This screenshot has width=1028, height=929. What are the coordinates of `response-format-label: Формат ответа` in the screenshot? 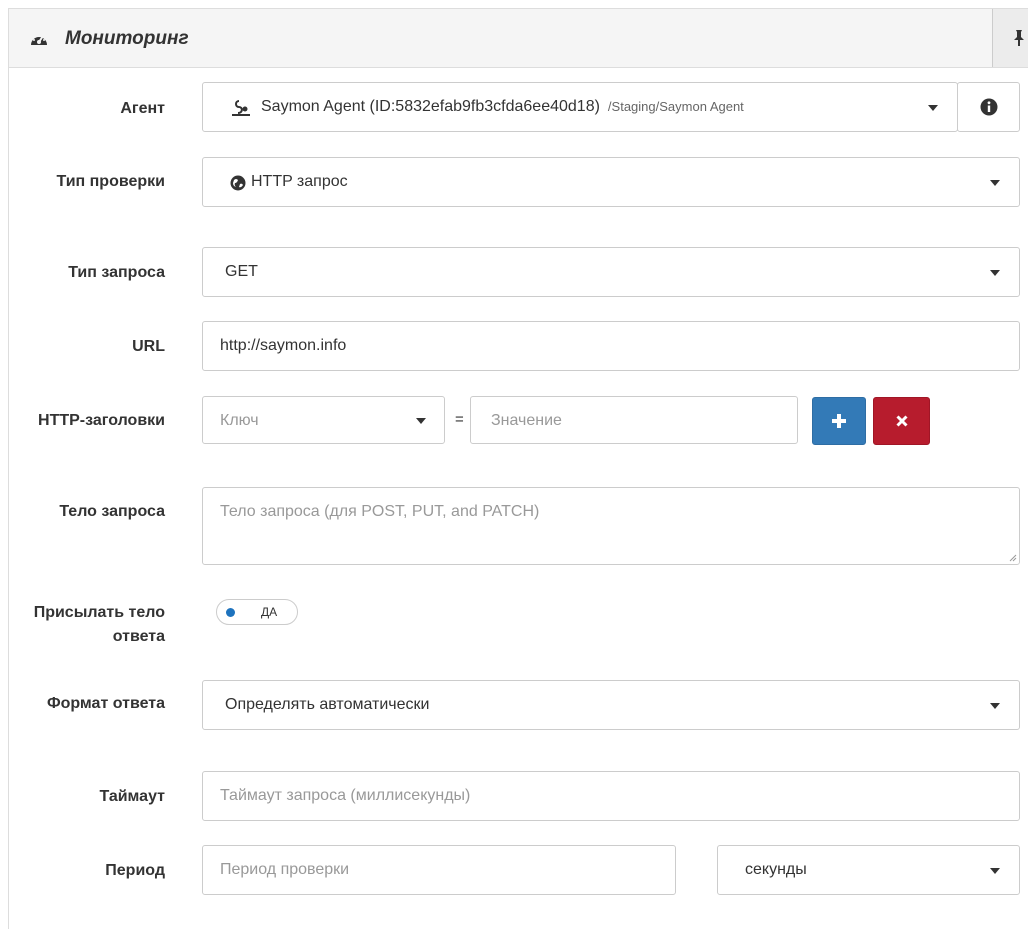 It's located at (105, 703).